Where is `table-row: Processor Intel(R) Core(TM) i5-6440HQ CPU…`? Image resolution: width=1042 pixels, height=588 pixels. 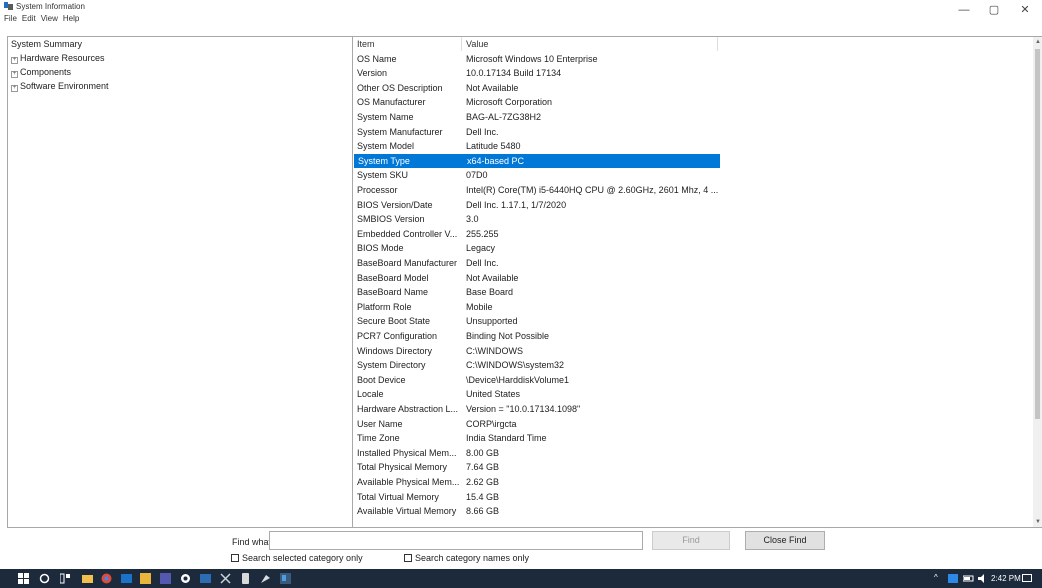
table-row: Processor Intel(R) Core(TM) i5-6440HQ CPU… is located at coordinates (693, 190).